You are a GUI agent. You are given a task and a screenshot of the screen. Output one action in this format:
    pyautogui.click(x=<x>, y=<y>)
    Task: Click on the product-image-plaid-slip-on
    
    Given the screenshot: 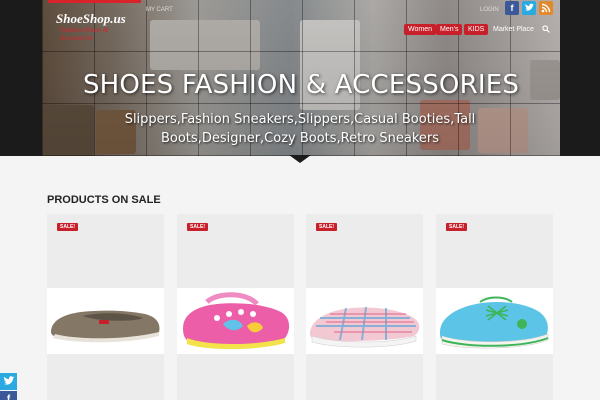 What is the action you would take?
    pyautogui.click(x=364, y=321)
    